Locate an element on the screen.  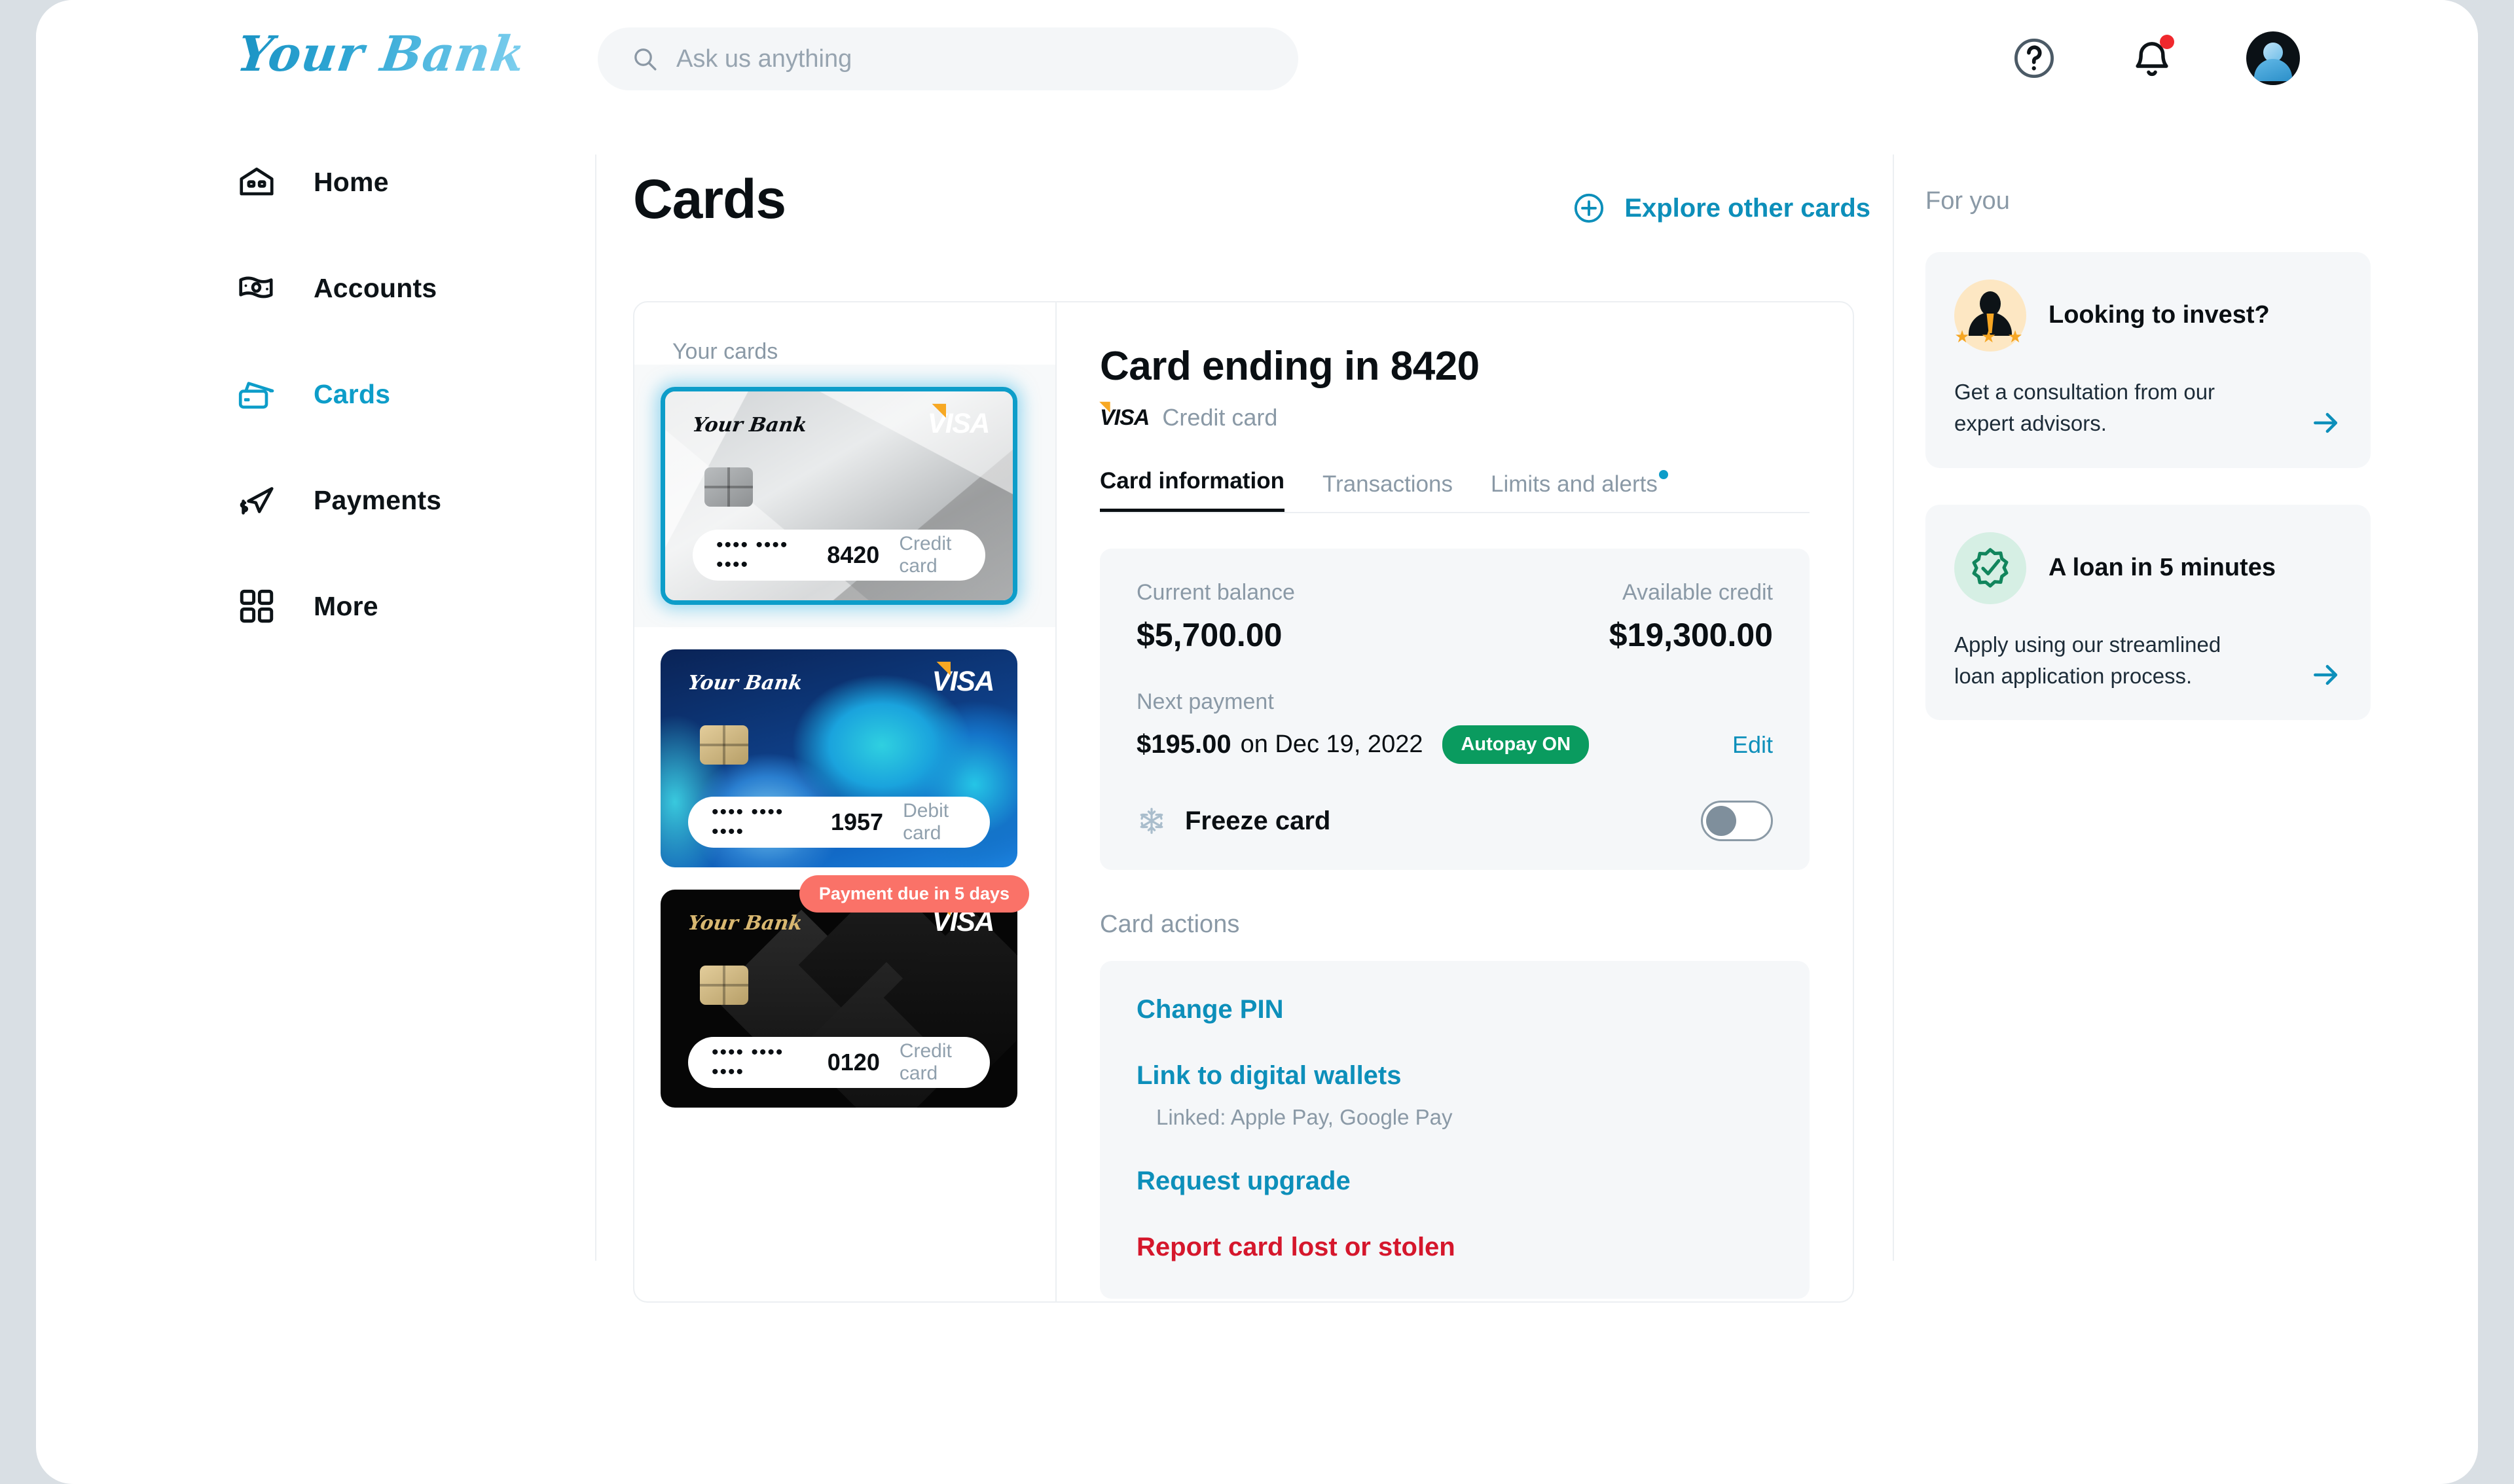
notifications-button is located at coordinates (2152, 58).